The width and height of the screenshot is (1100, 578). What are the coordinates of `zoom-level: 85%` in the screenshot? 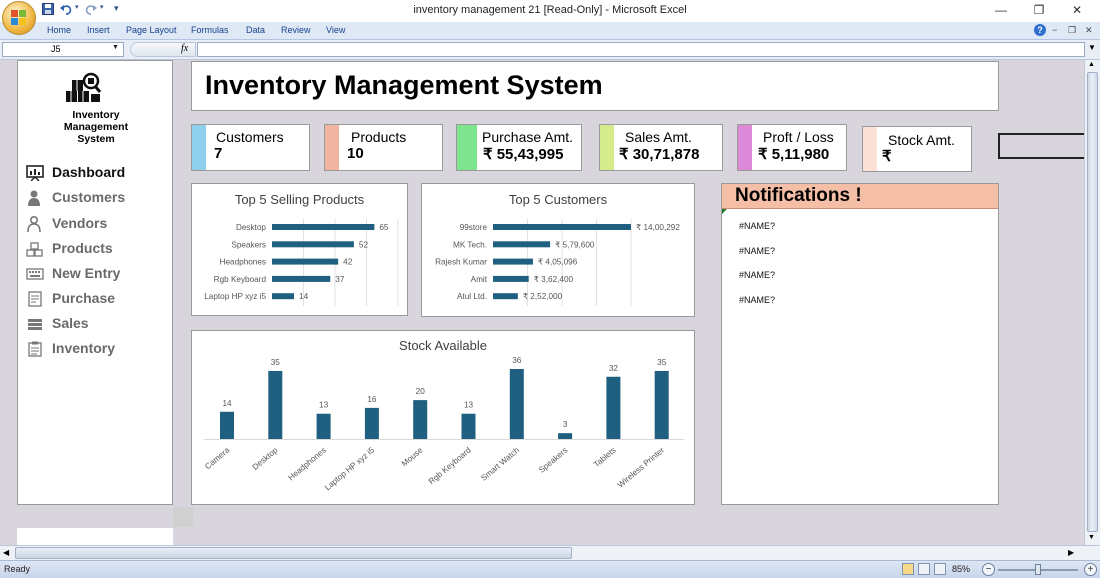 It's located at (961, 569).